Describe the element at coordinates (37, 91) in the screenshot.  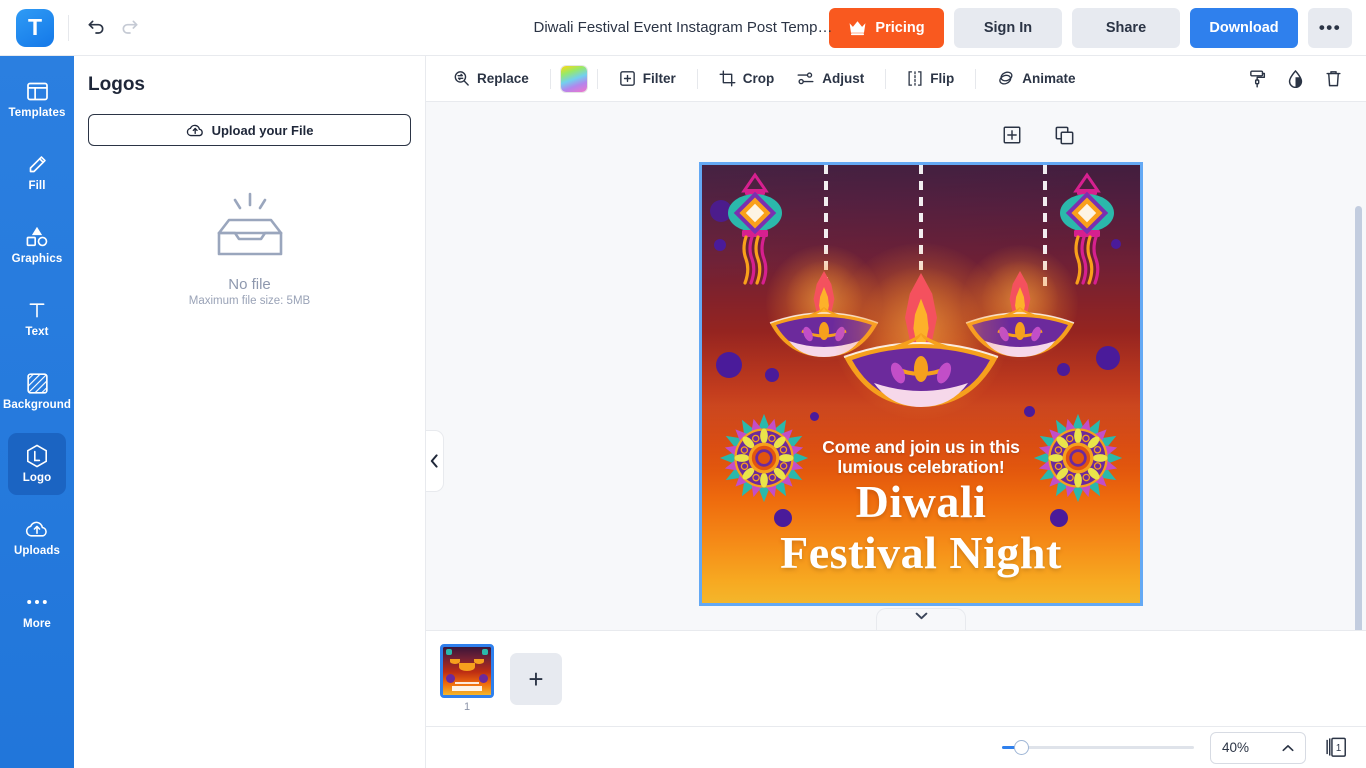
I see `templates-icon` at that location.